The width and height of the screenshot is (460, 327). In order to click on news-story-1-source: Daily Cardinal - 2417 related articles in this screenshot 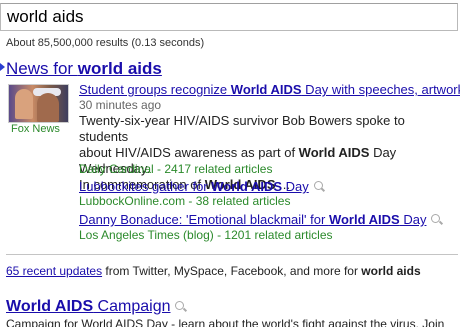, I will do `click(176, 169)`.